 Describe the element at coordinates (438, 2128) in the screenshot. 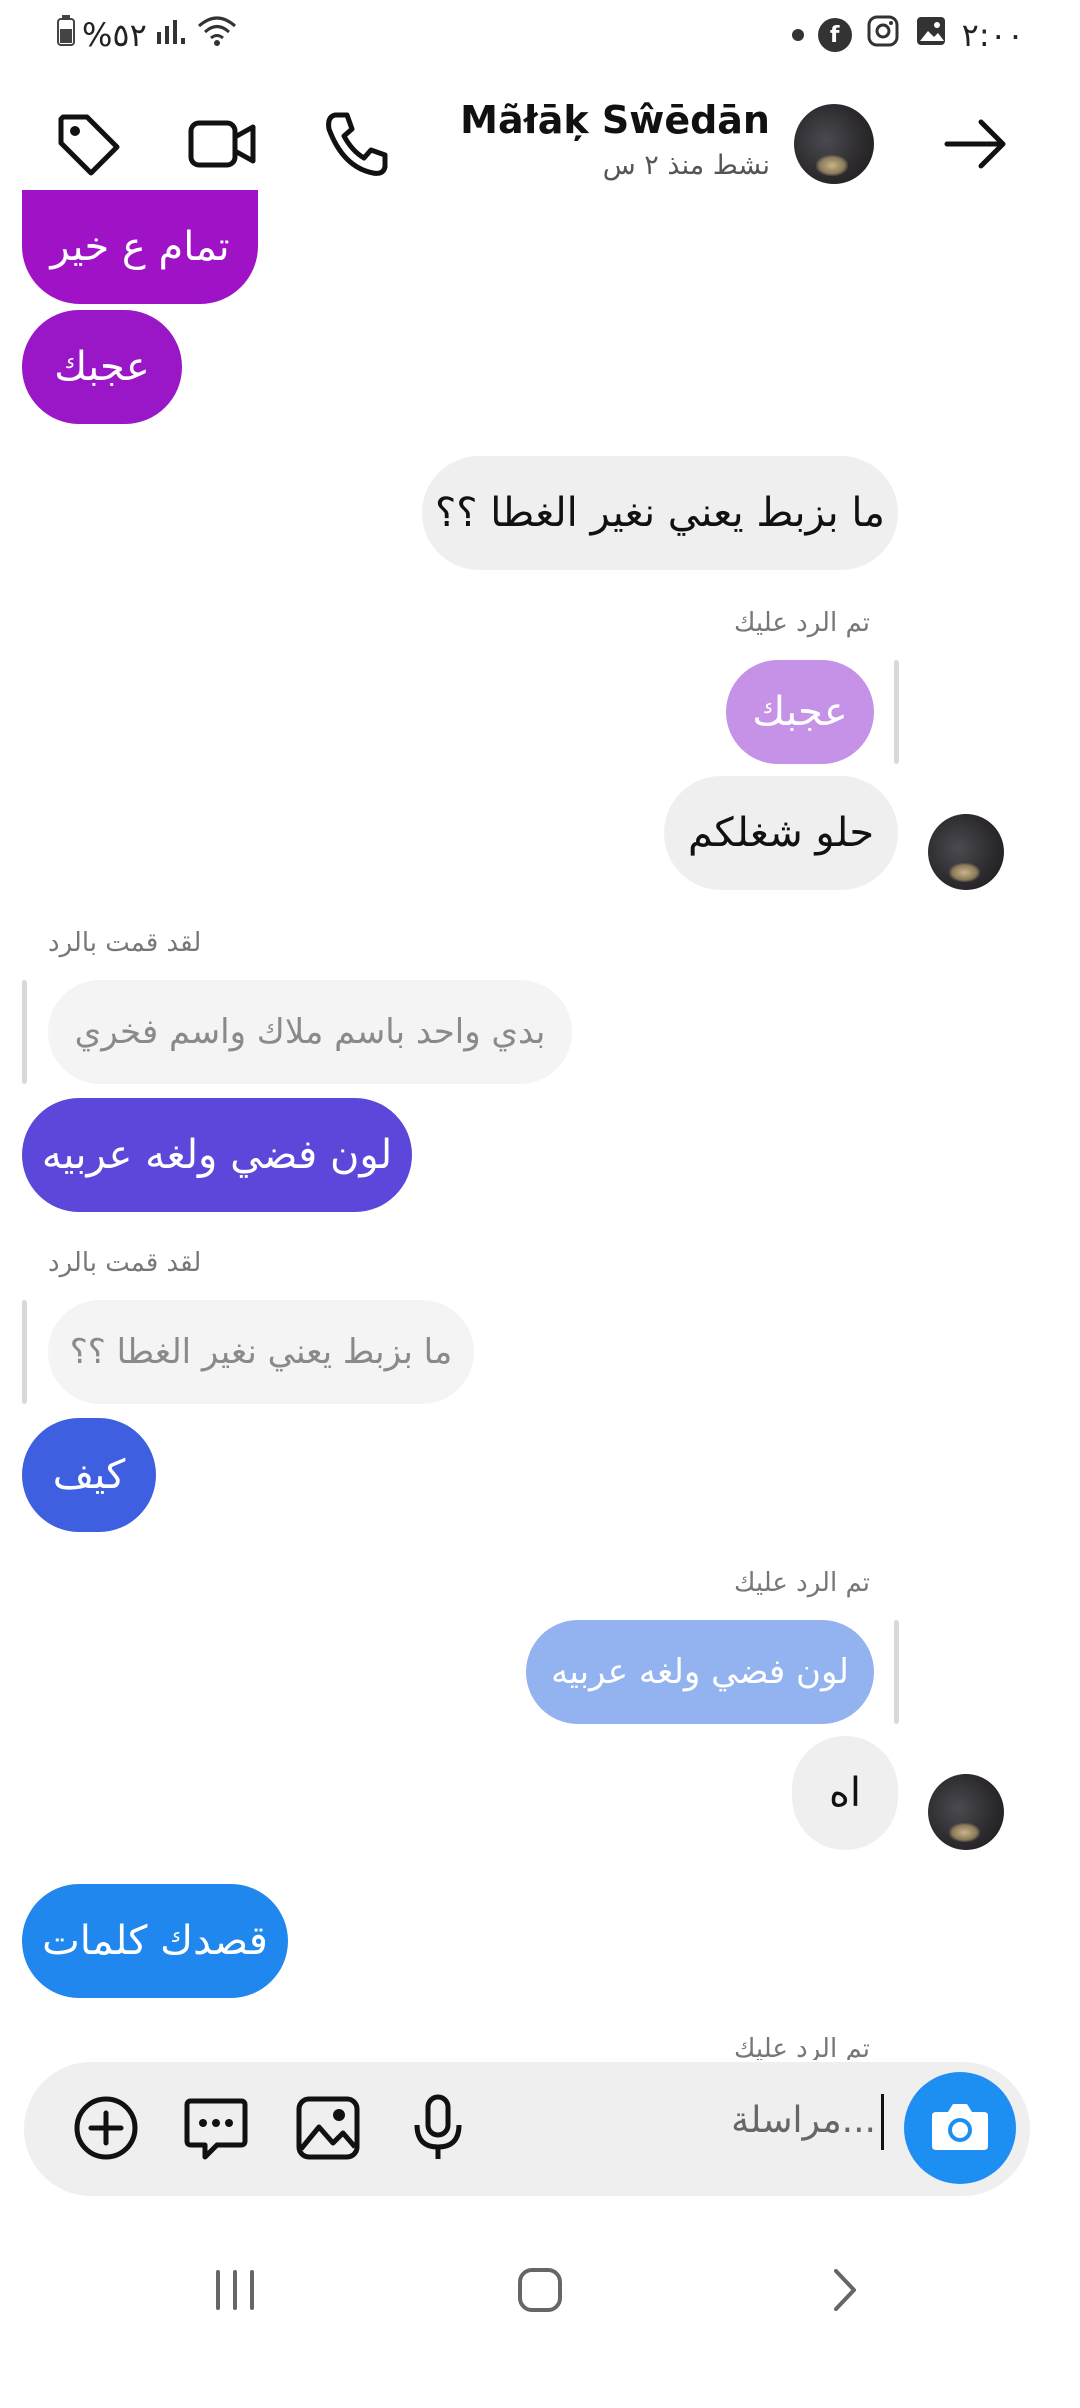

I see `microphone-icon` at that location.